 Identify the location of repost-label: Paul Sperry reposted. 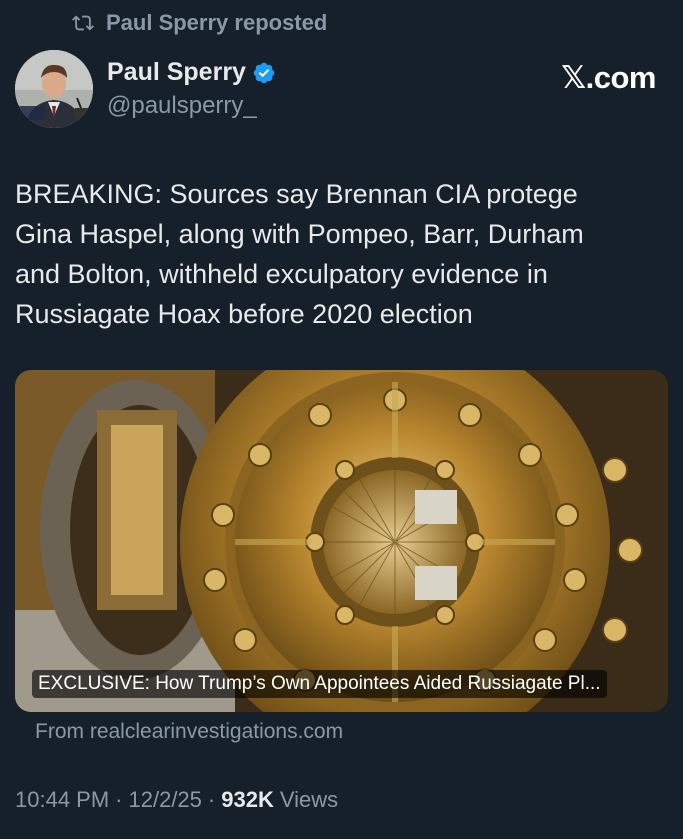
(217, 22).